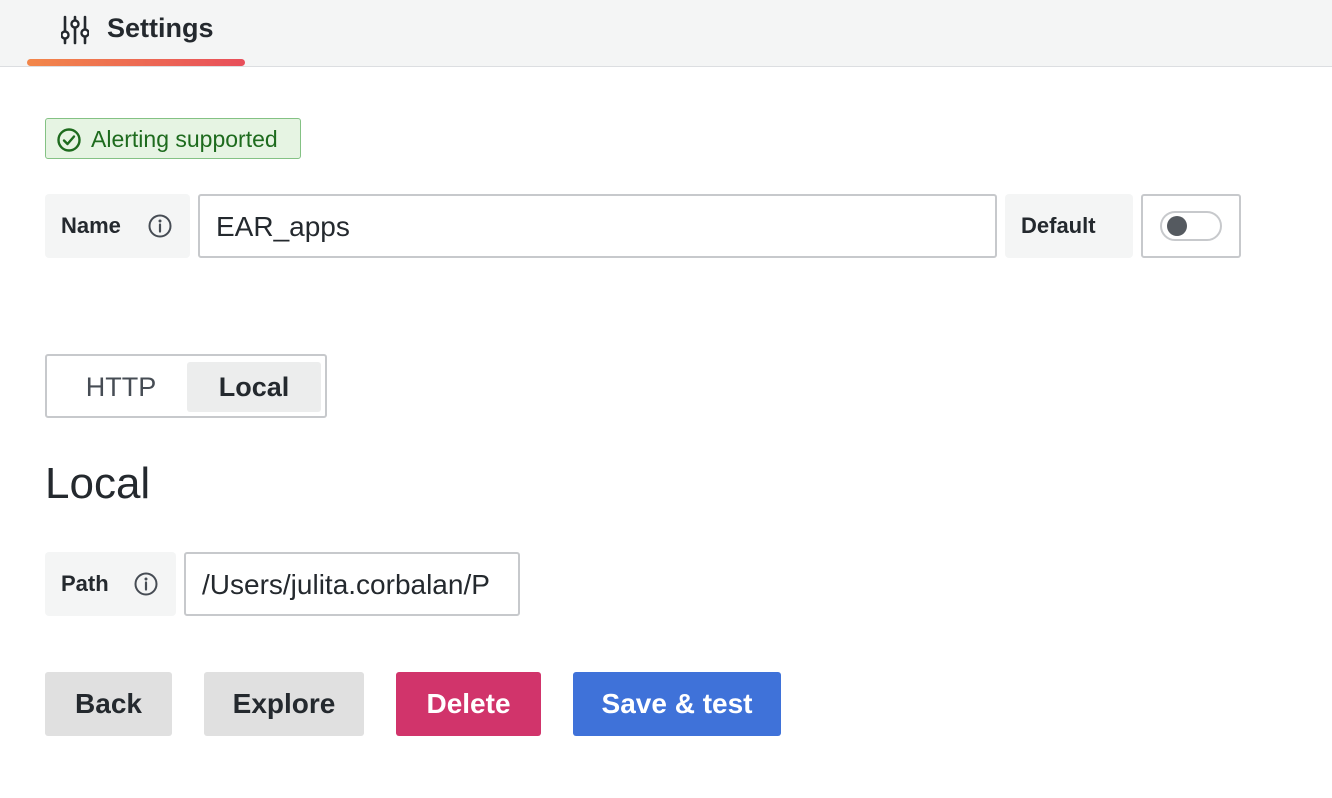 The width and height of the screenshot is (1332, 798). What do you see at coordinates (136, 62) in the screenshot?
I see `active-tab-indicator` at bounding box center [136, 62].